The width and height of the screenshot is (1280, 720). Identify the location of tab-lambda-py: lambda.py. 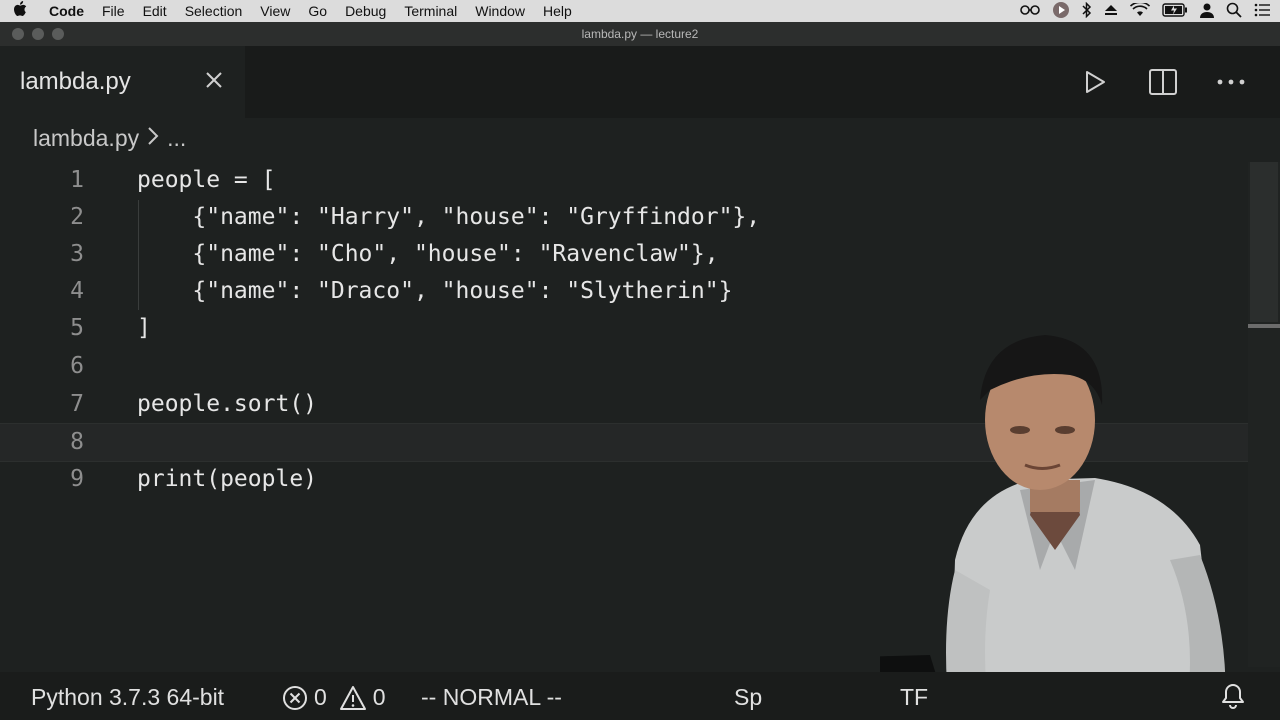
(122, 82).